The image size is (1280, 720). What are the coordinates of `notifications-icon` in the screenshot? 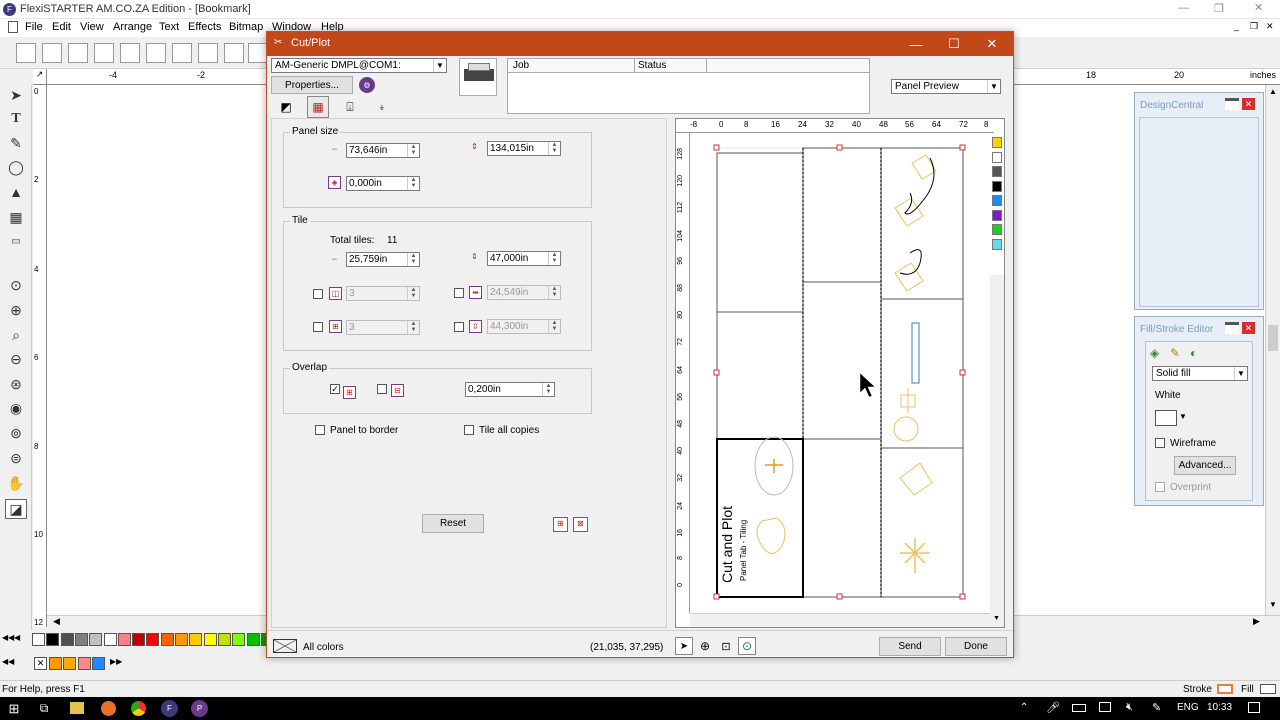 It's located at (1254, 707).